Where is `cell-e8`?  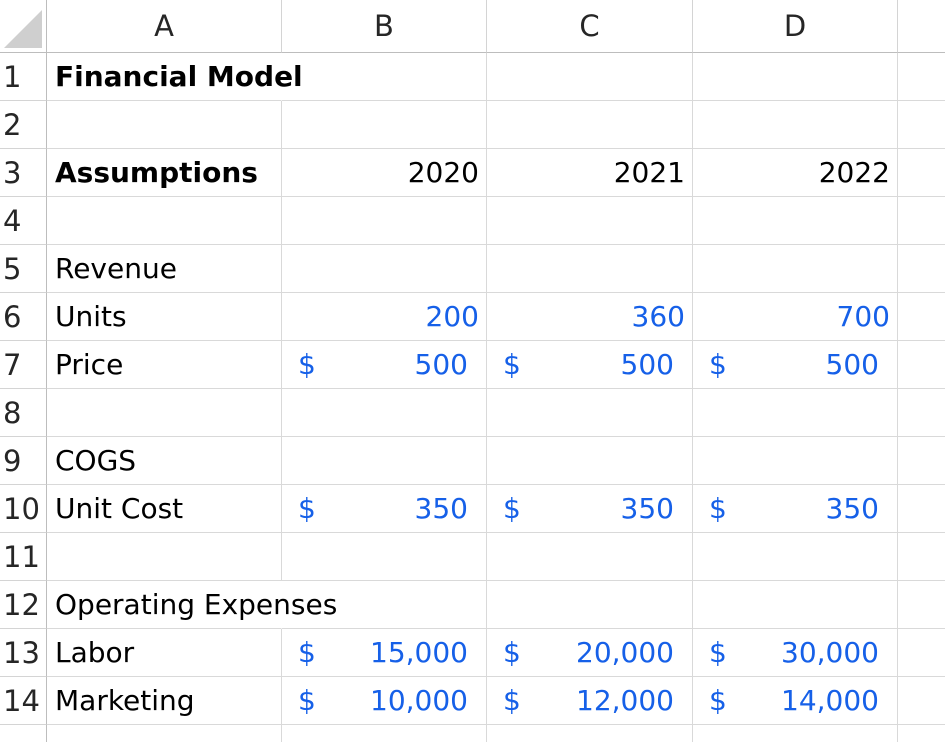
cell-e8 is located at coordinates (921, 413).